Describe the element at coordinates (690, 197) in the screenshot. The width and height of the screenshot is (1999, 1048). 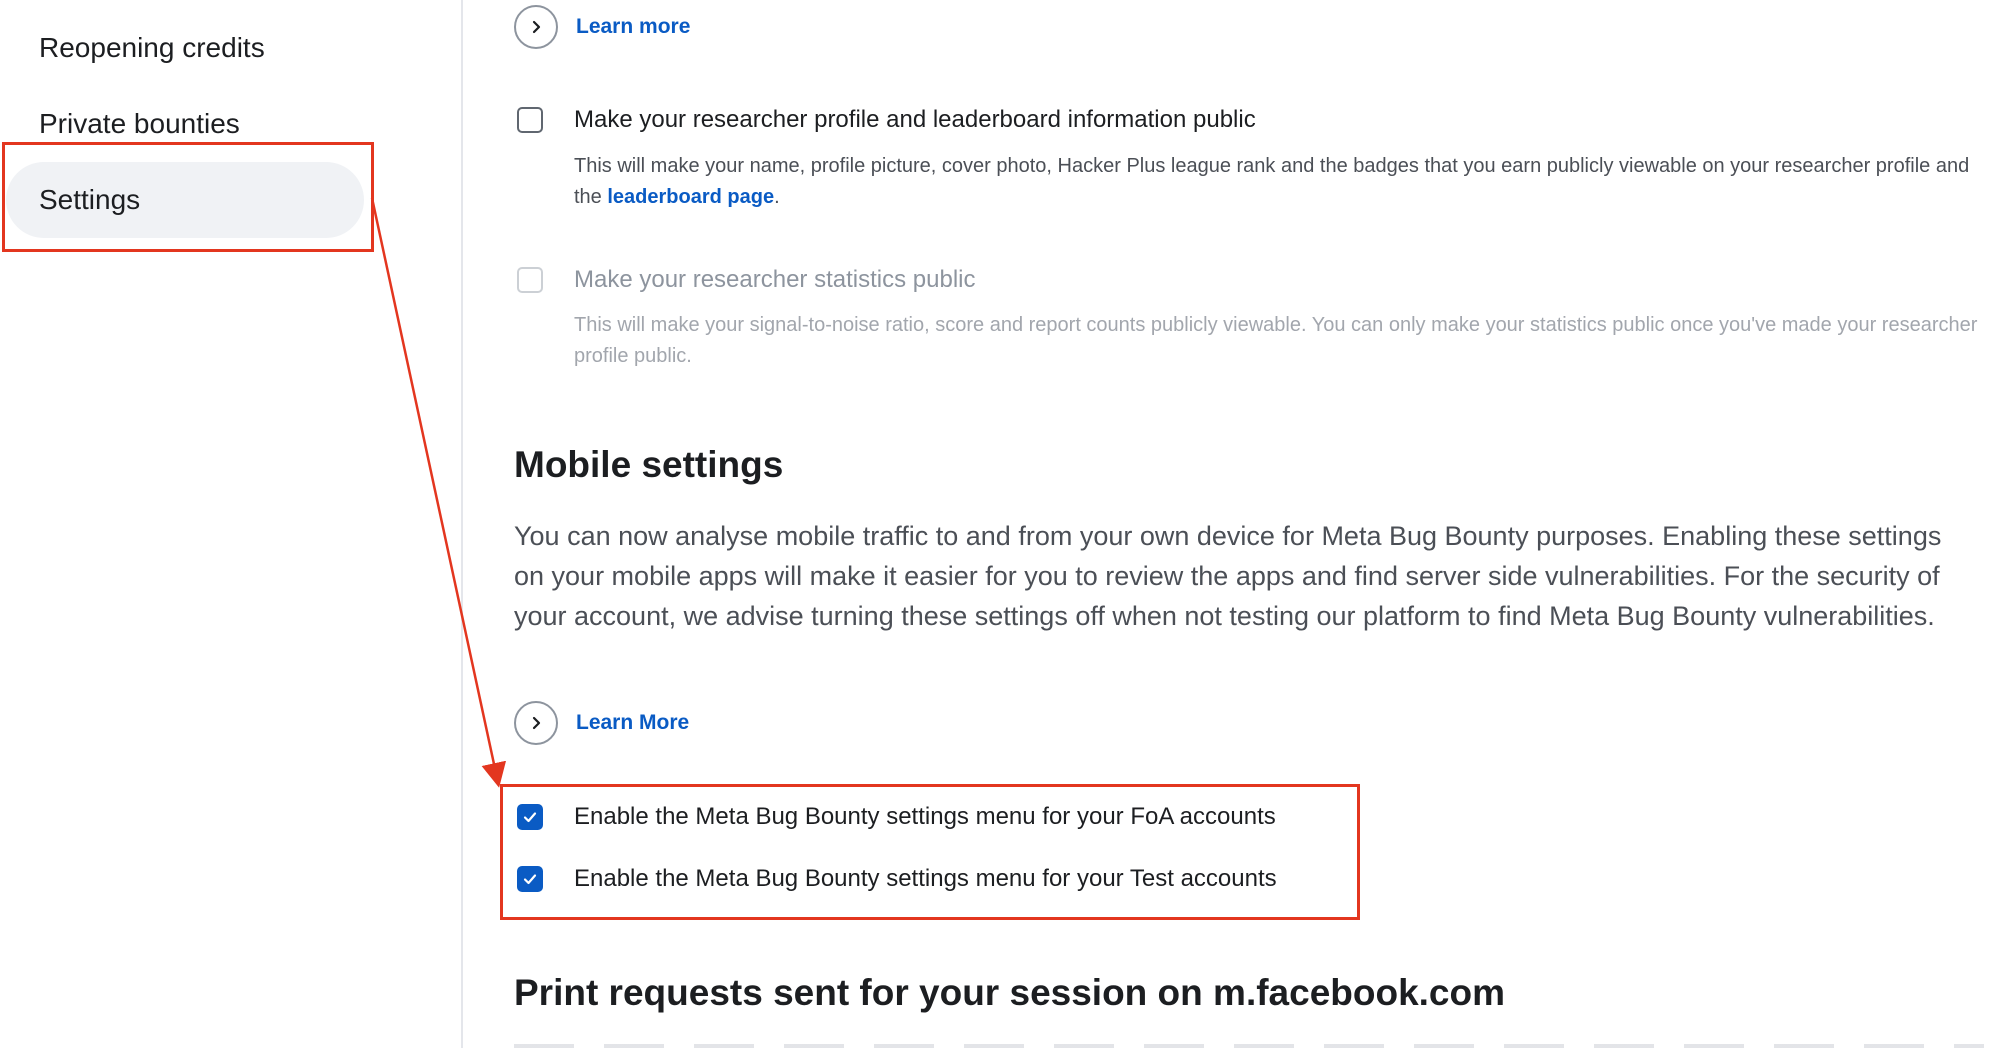
I see `leaderboard-page-link: leaderboard page` at that location.